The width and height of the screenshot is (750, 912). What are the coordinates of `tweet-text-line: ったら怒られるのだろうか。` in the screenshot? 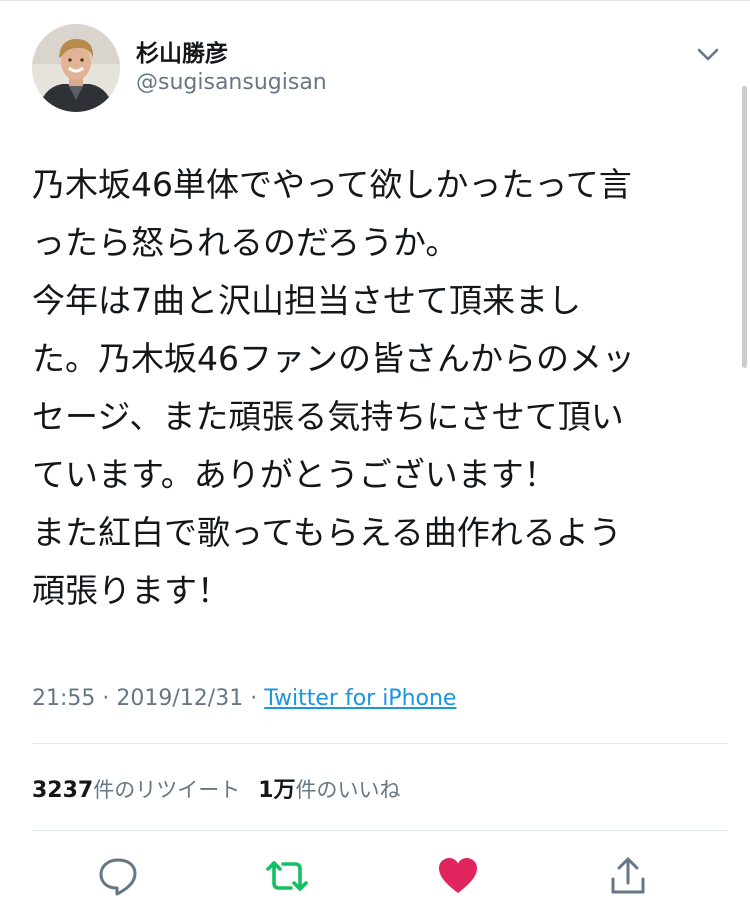 It's located at (245, 242).